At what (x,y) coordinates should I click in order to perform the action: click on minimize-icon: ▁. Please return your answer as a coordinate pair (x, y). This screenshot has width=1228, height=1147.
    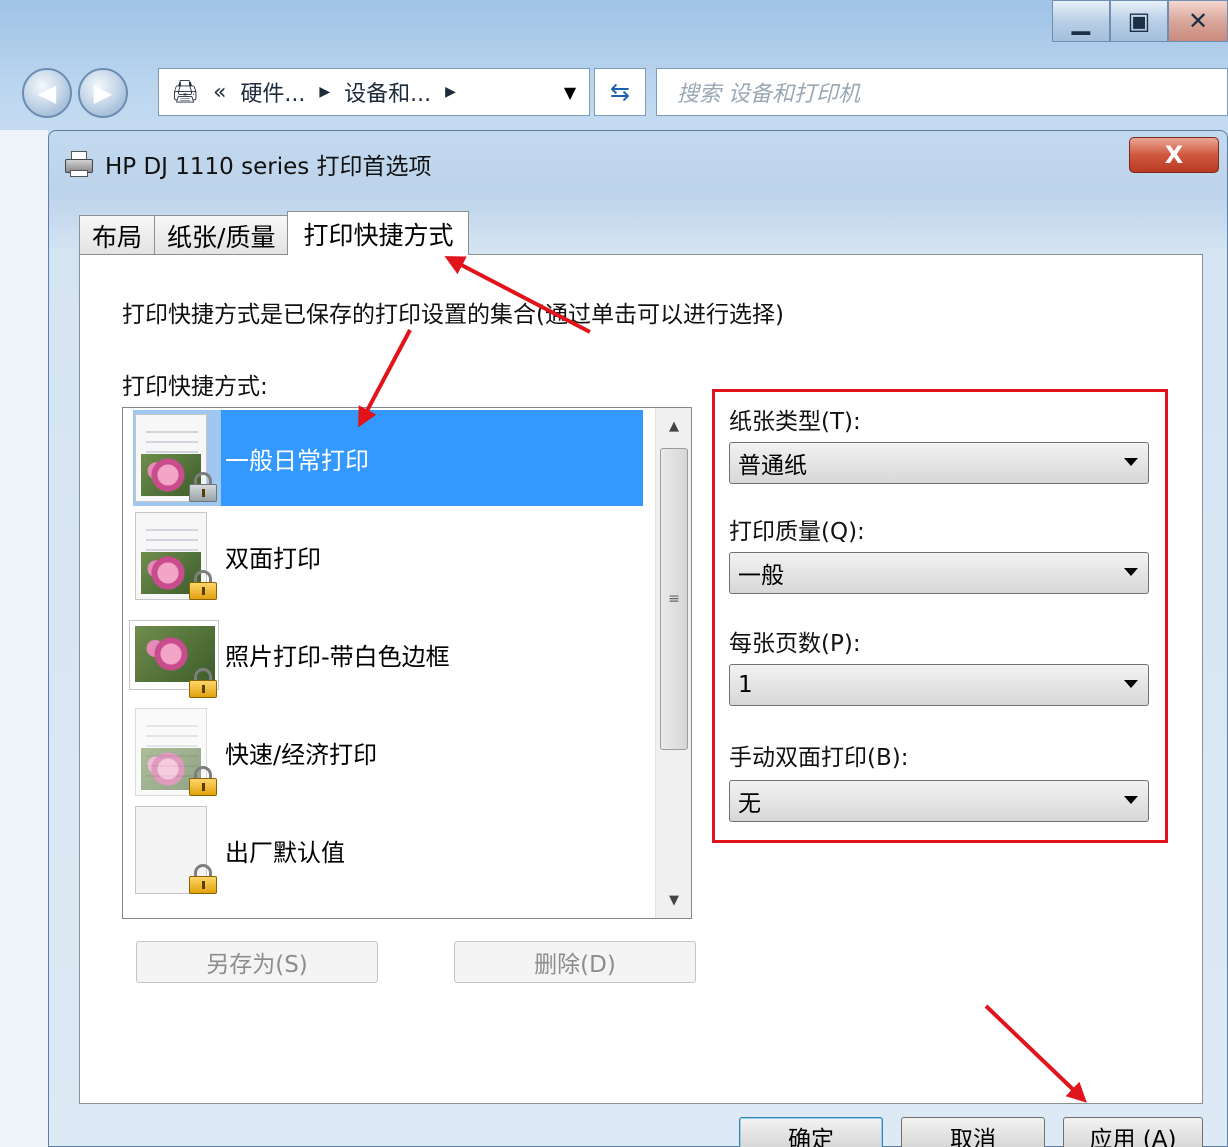
    Looking at the image, I should click on (1081, 21).